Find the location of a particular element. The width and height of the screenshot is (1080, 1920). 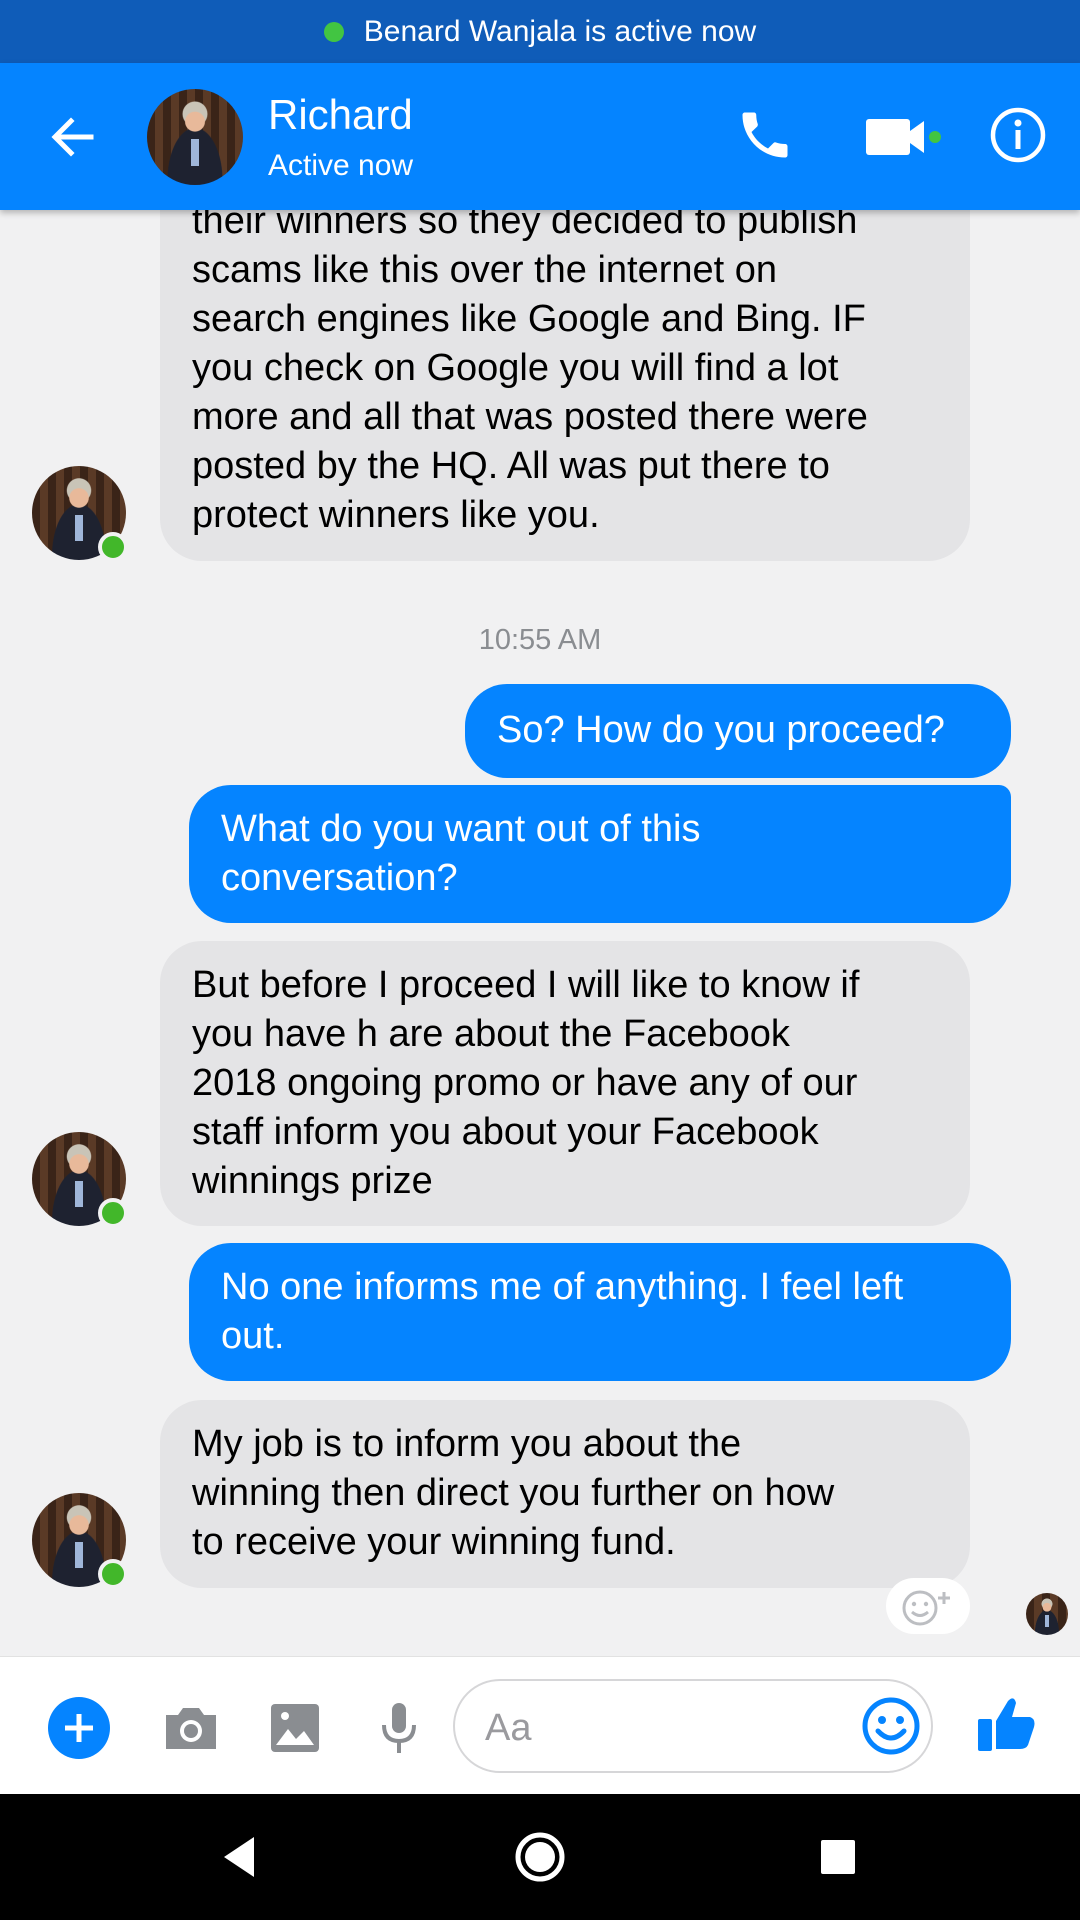

recents-square-icon is located at coordinates (838, 1857).